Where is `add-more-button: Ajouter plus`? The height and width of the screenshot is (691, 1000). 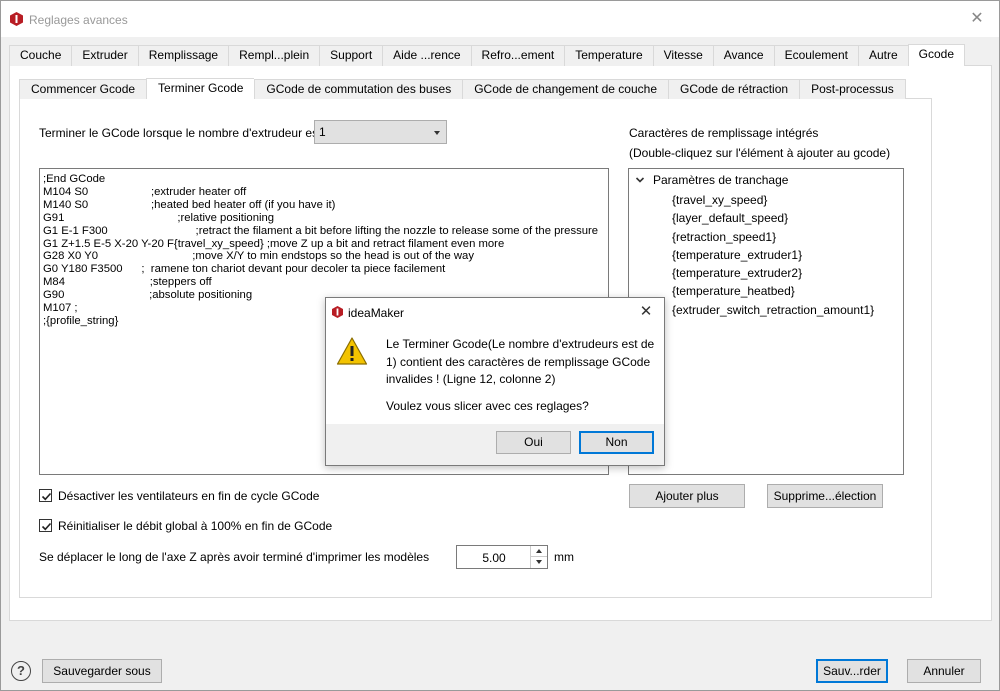 add-more-button: Ajouter plus is located at coordinates (687, 496).